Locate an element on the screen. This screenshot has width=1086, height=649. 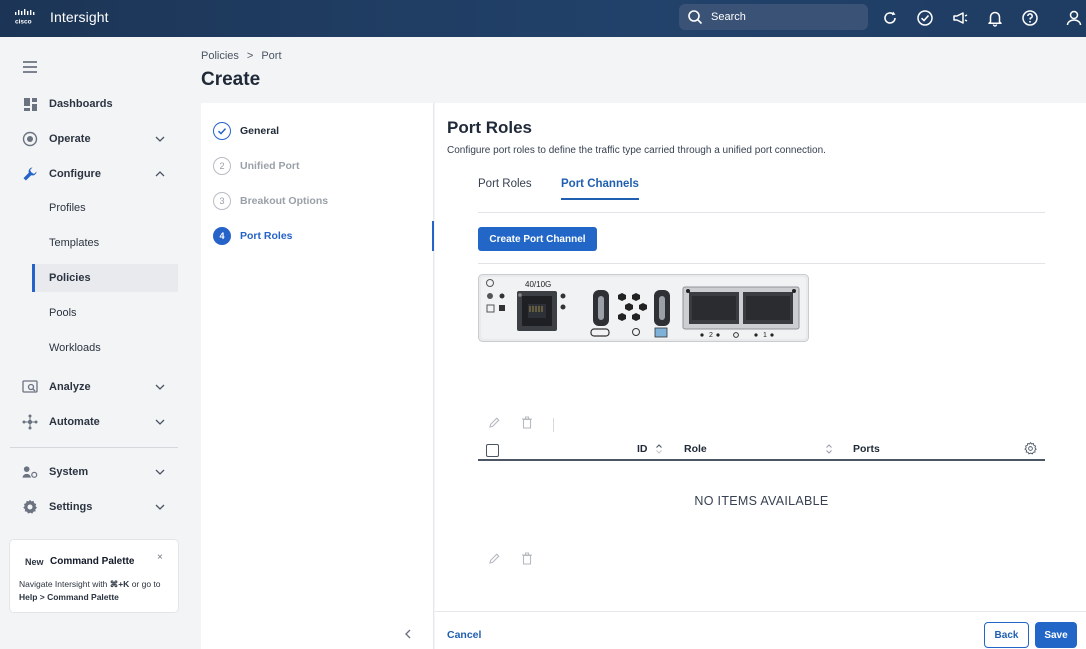
sidebar-divider is located at coordinates (94, 447).